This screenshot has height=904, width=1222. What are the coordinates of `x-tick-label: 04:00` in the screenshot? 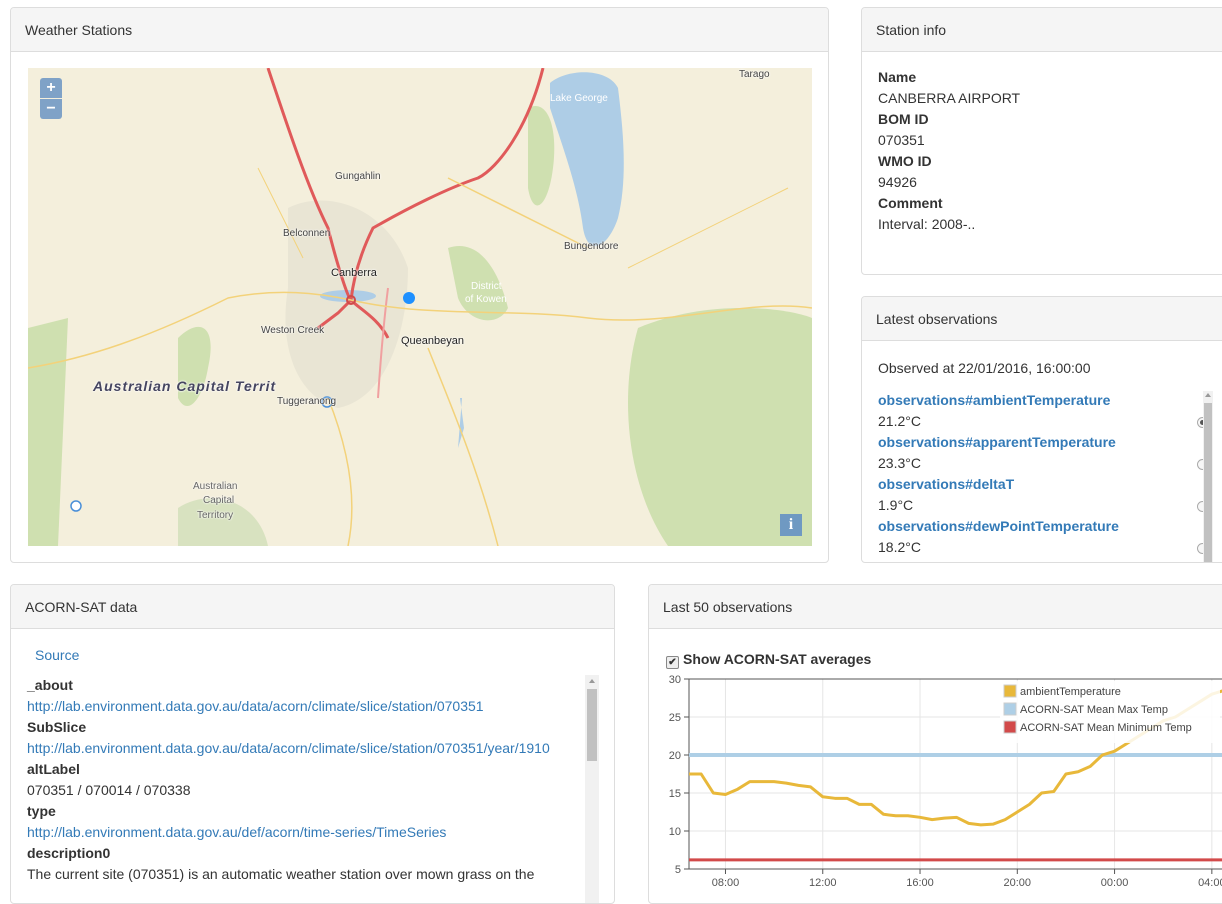 It's located at (1210, 883).